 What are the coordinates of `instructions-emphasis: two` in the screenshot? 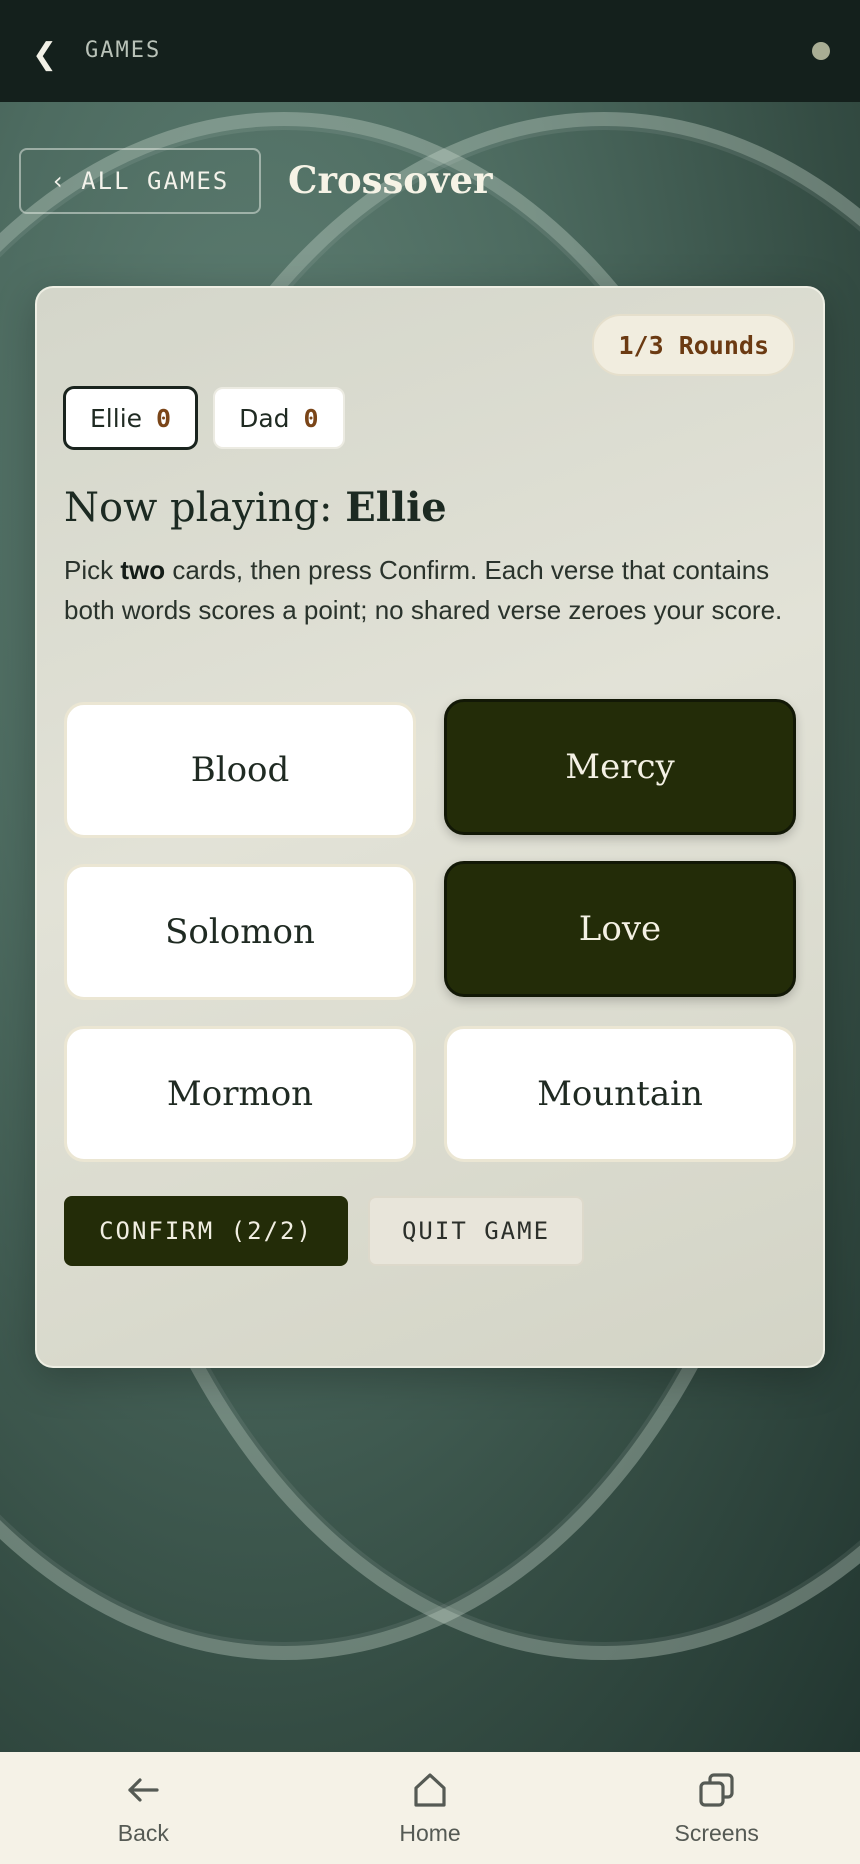 It's located at (143, 570).